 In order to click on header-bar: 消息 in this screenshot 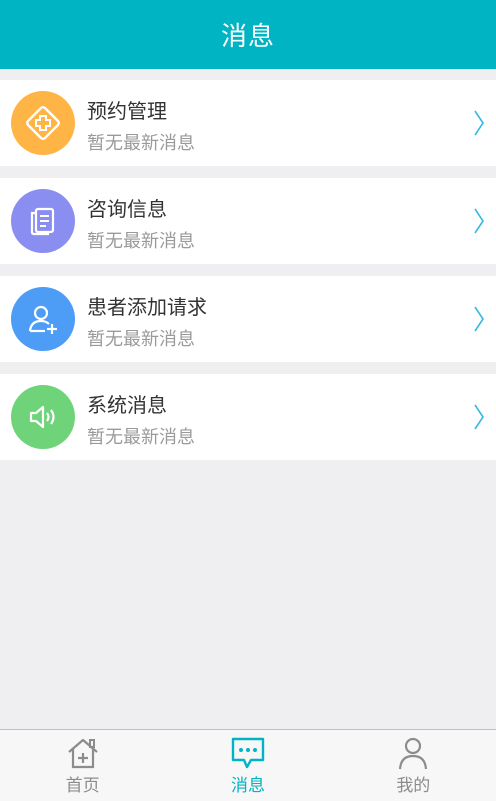, I will do `click(248, 34)`.